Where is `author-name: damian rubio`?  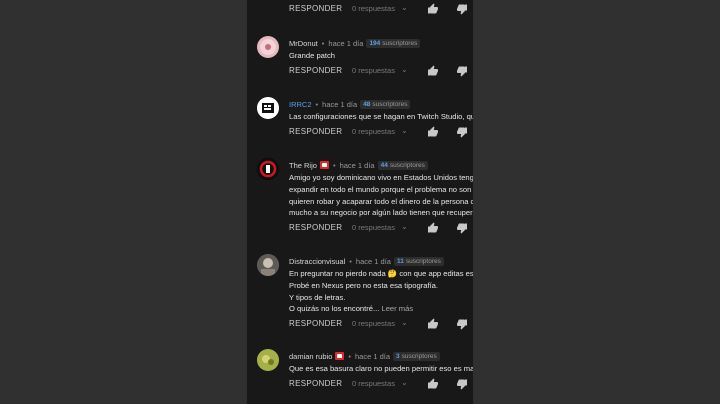 author-name: damian rubio is located at coordinates (310, 356).